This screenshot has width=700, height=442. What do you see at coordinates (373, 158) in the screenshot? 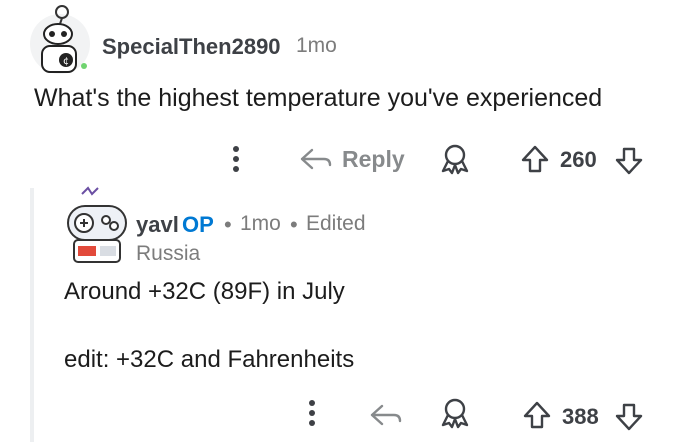
I see `reply-label: Reply` at bounding box center [373, 158].